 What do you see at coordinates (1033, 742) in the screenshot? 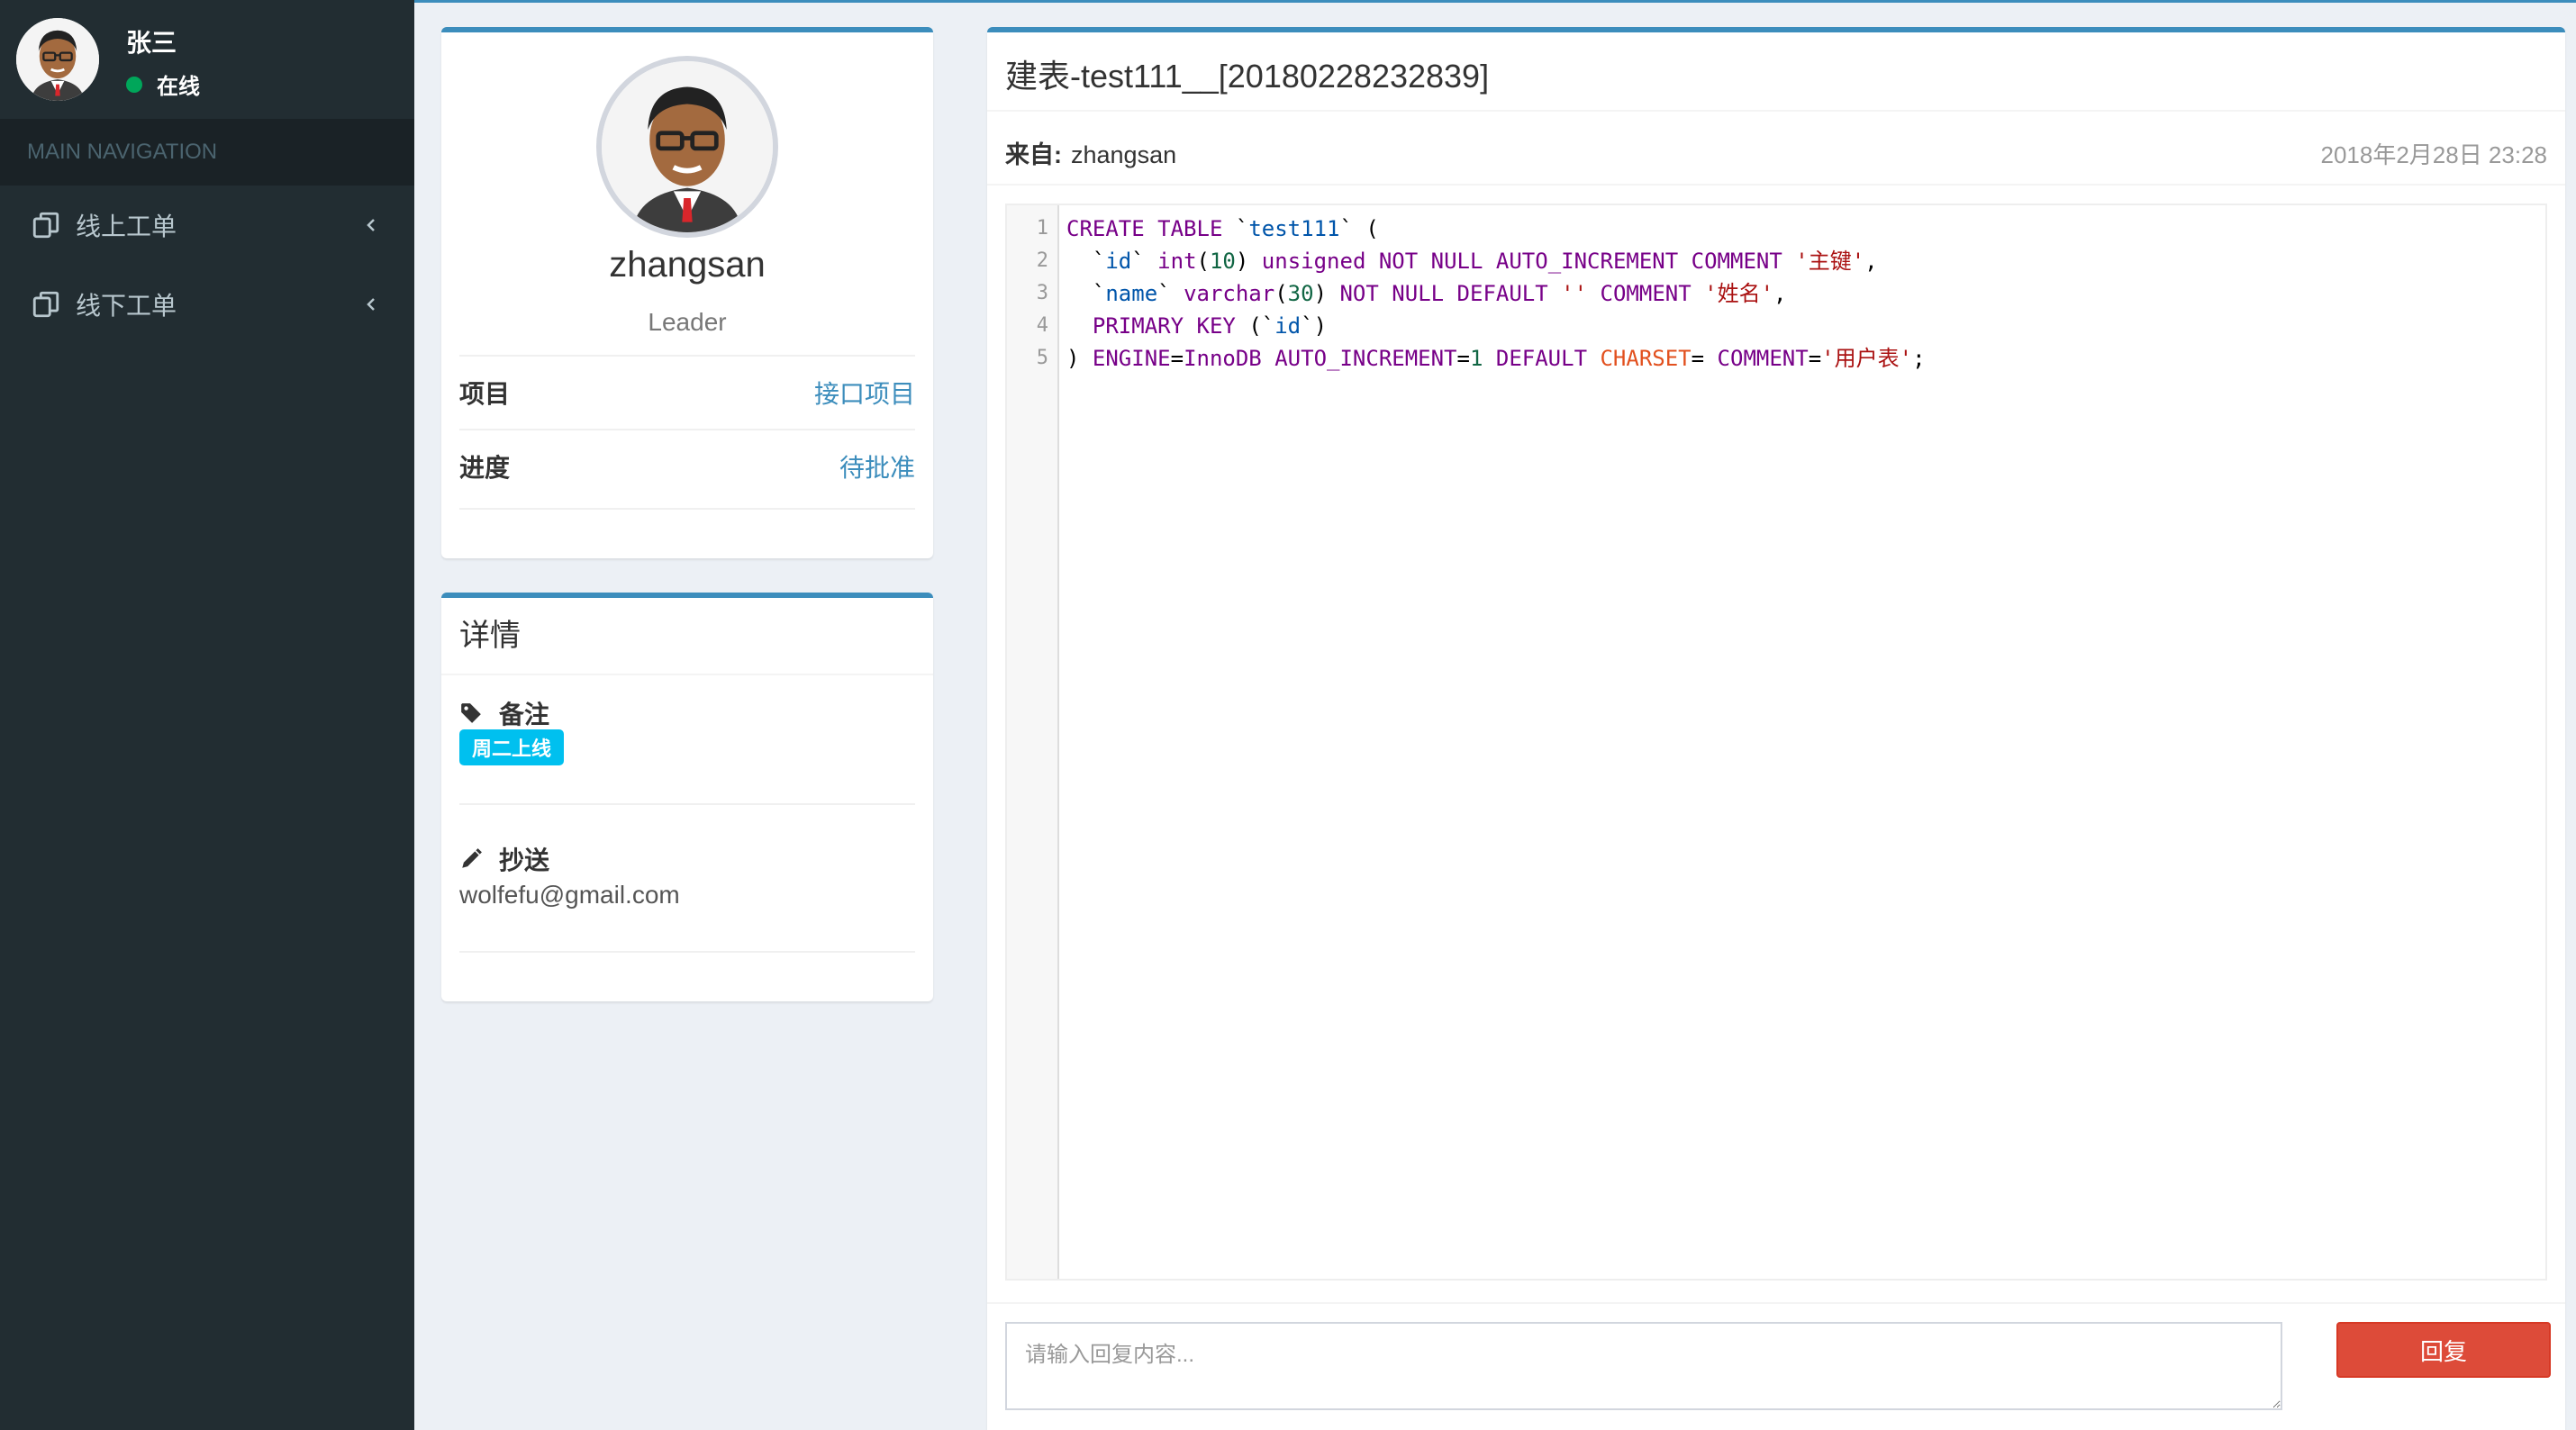
I see `line-number-gutter: 1 2 3 4 5` at bounding box center [1033, 742].